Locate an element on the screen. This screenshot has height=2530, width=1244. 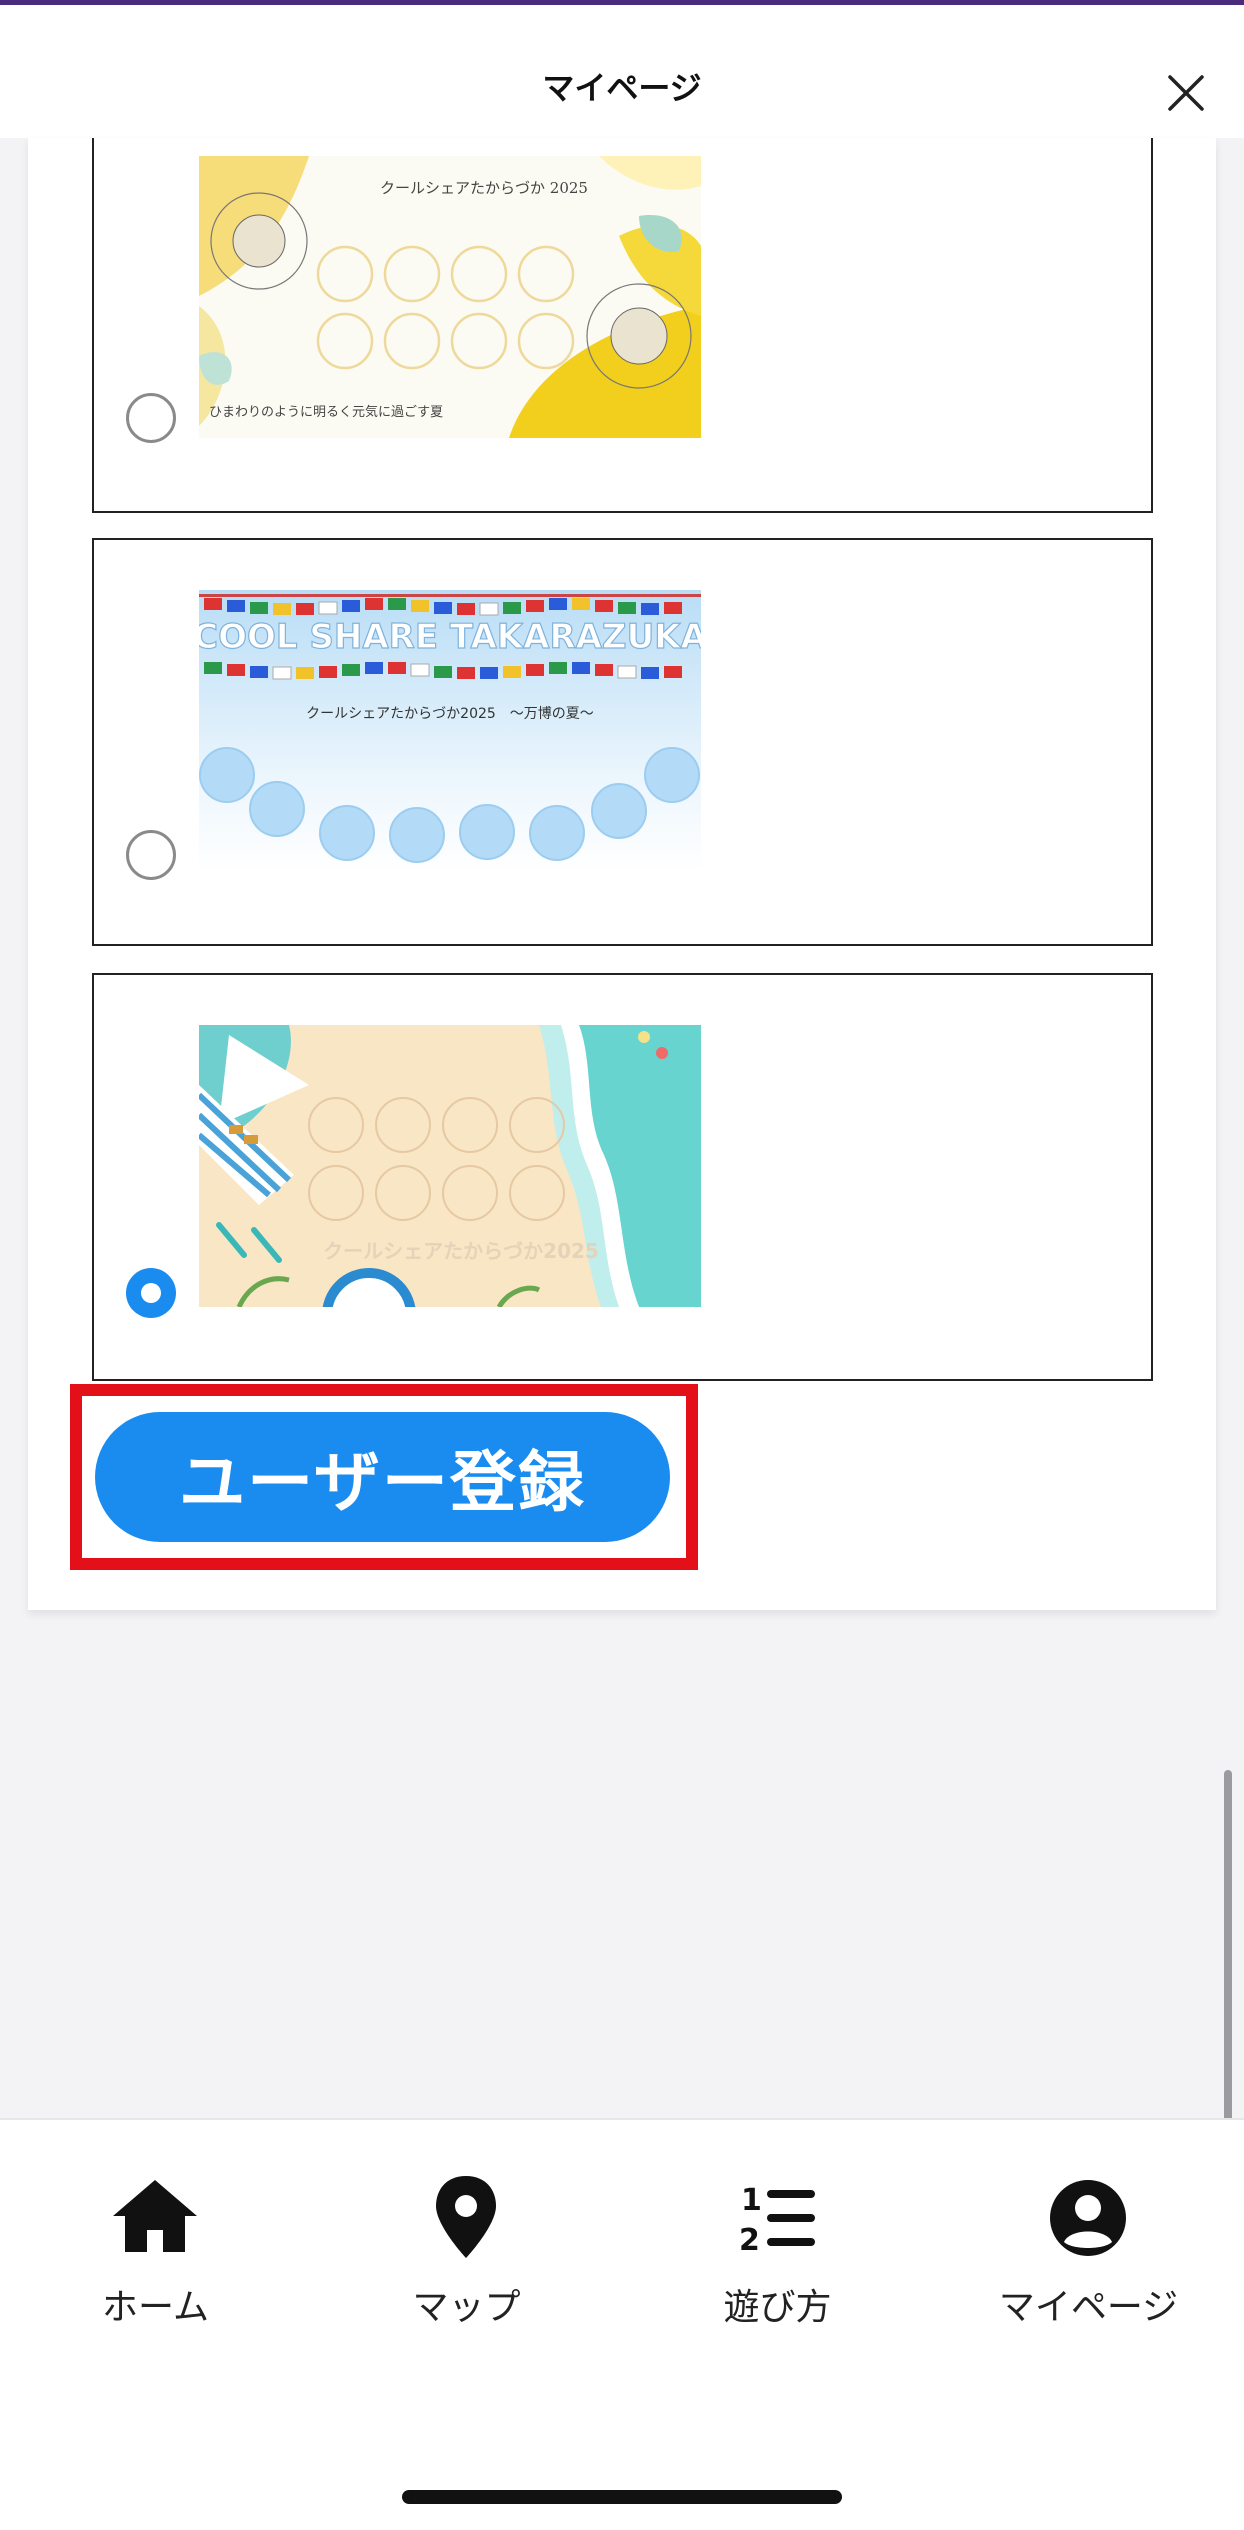
page-header: マイページ is located at coordinates (622, 71).